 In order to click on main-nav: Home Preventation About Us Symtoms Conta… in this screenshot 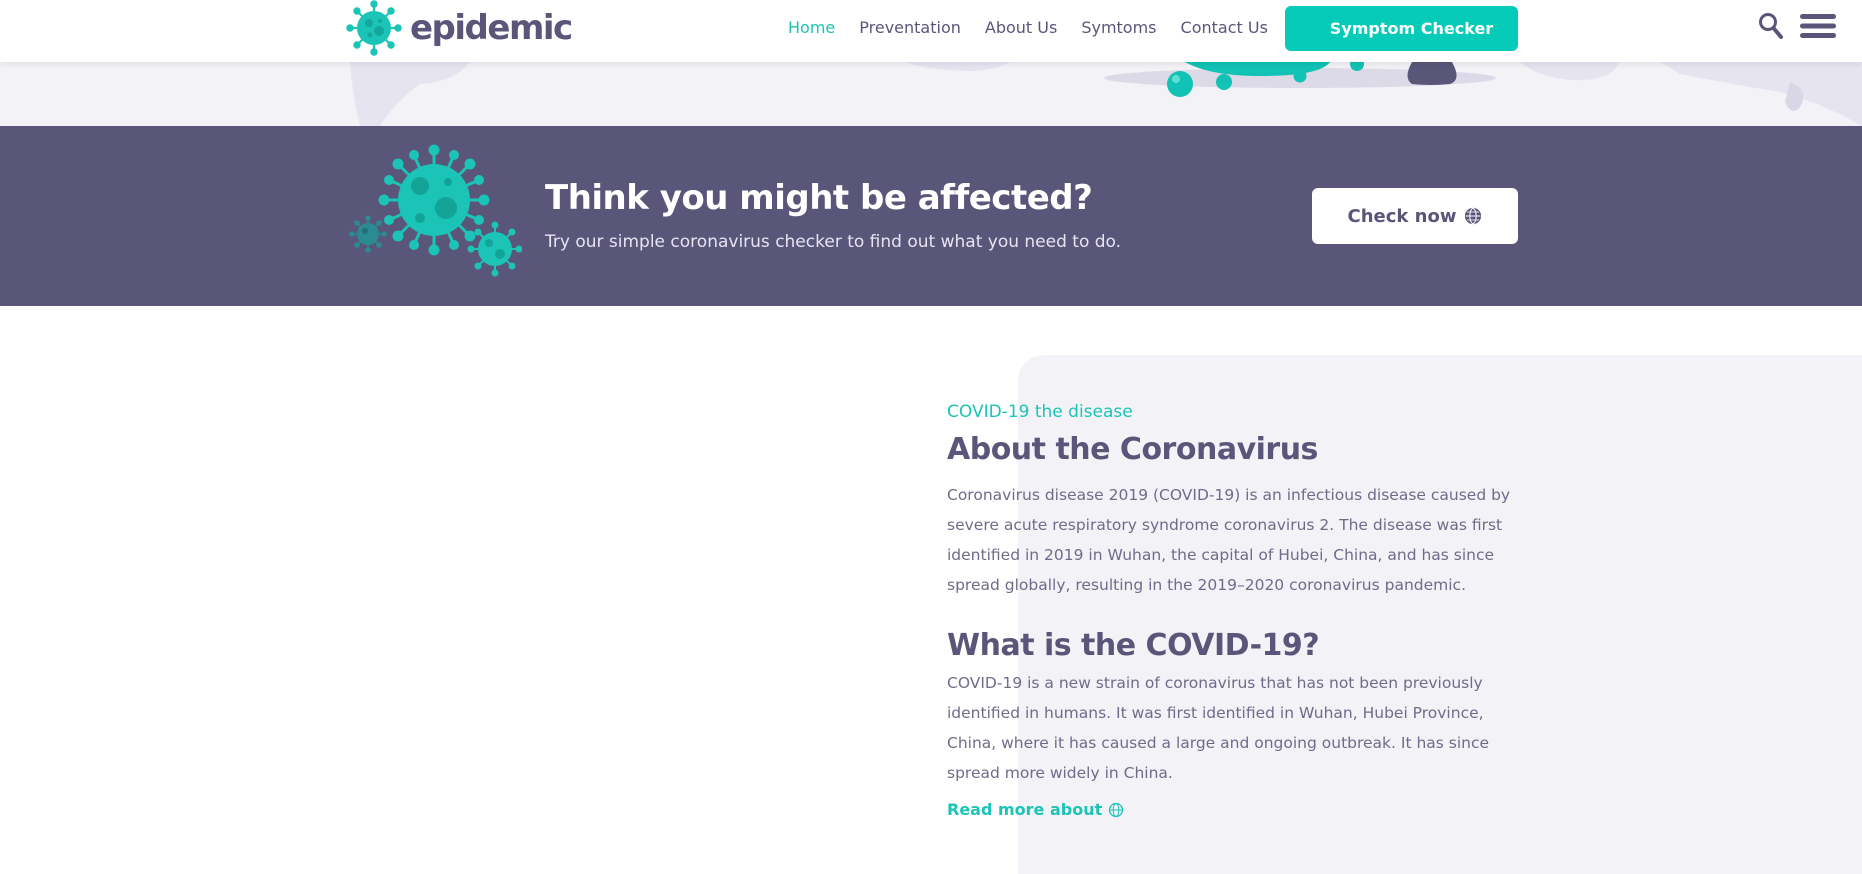, I will do `click(1028, 28)`.